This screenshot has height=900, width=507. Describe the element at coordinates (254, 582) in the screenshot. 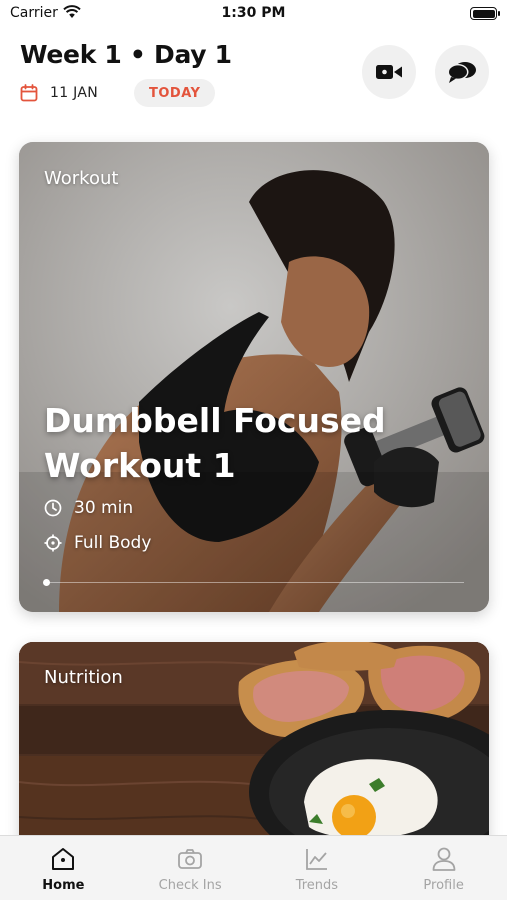

I see `workout-progress-track` at that location.